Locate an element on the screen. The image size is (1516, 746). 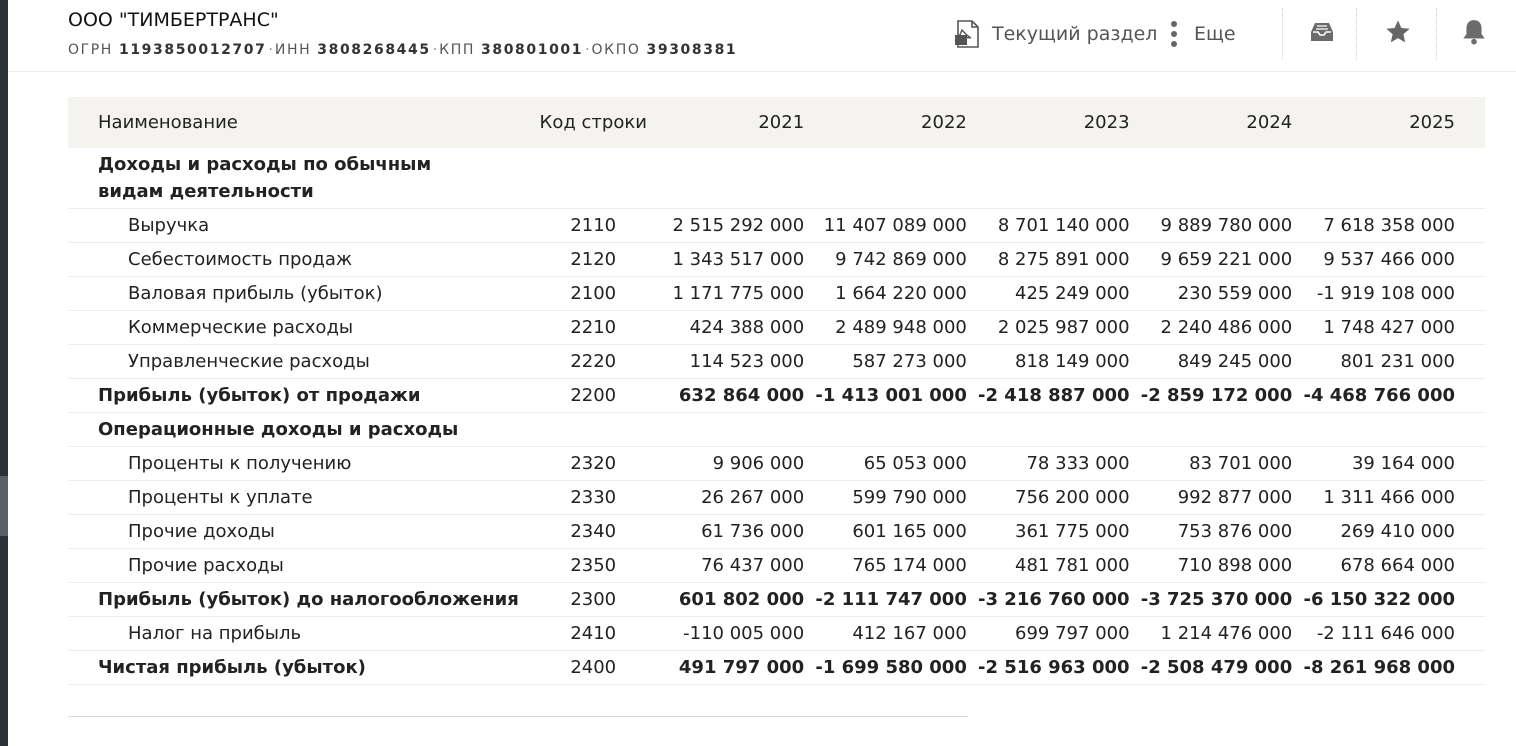
row-value: 78 333 000 is located at coordinates (1048, 463).